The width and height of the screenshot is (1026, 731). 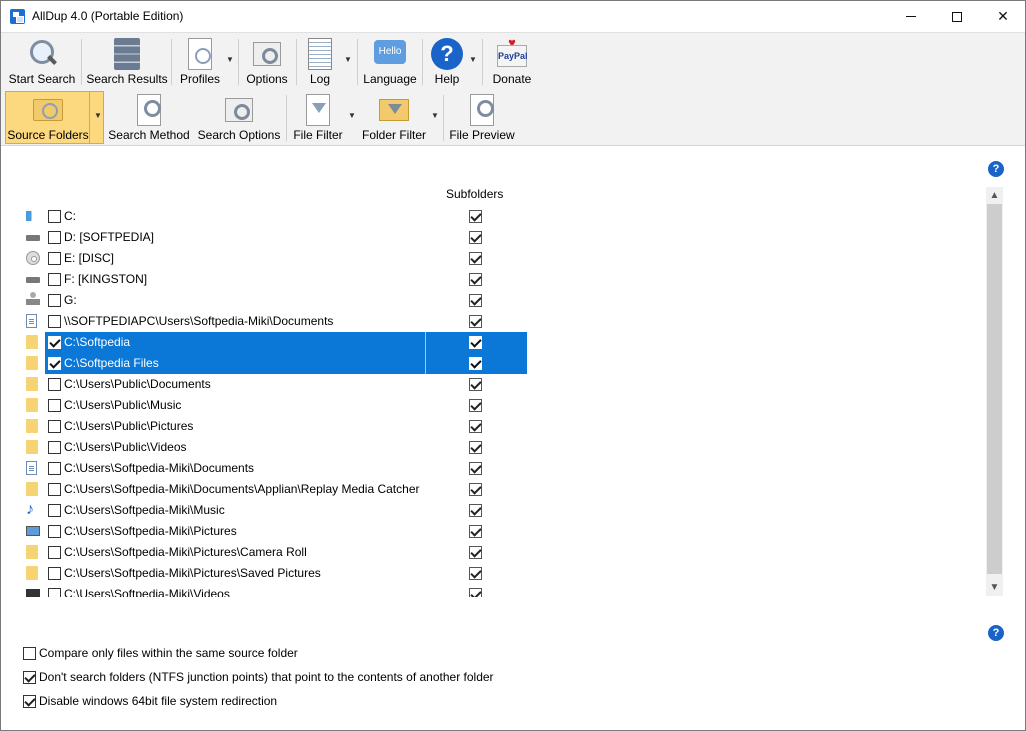 I want to click on folder-row: C:\Users\Public\Pictures, so click(x=275, y=426).